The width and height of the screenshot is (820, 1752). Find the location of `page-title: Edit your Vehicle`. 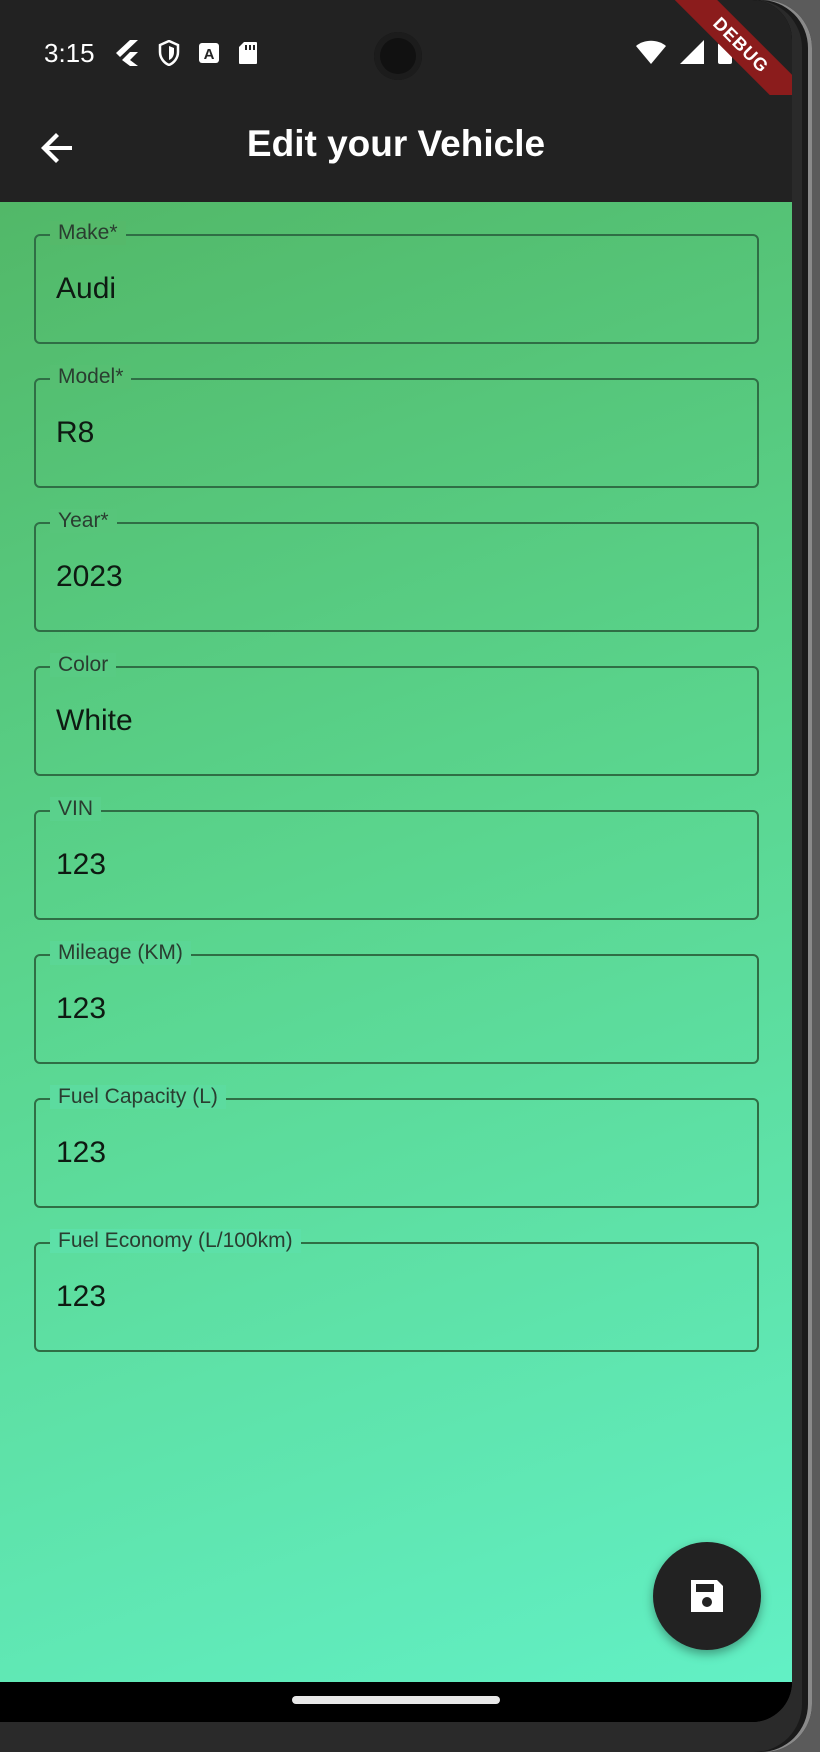

page-title: Edit your Vehicle is located at coordinates (396, 143).